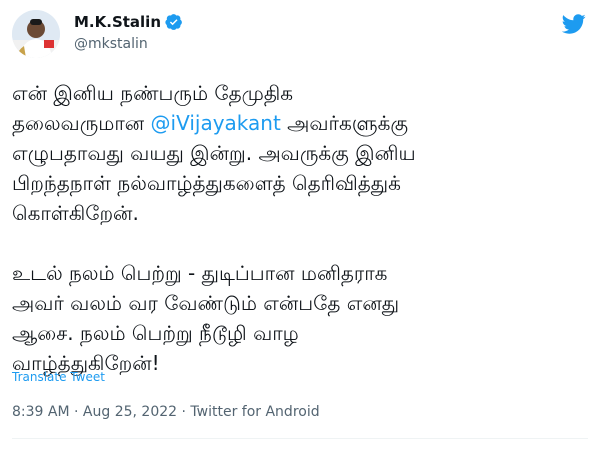 The height and width of the screenshot is (460, 600). I want to click on divider, so click(300, 438).